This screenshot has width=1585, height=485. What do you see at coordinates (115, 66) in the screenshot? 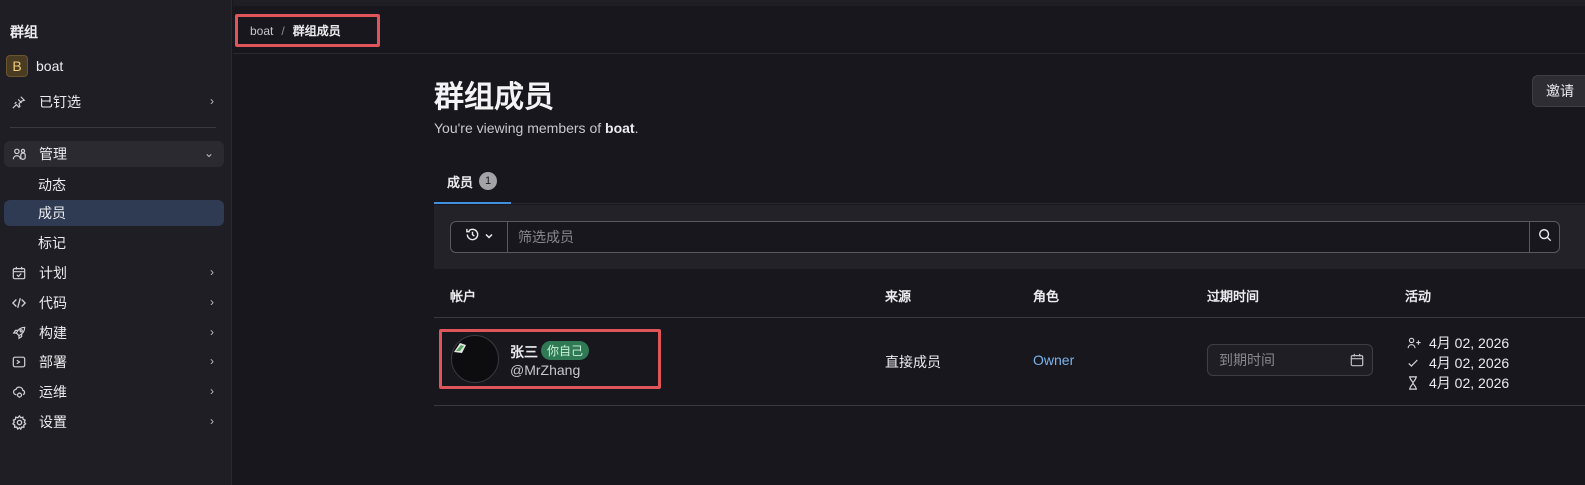
I see `sidebar-group-link: B boat` at bounding box center [115, 66].